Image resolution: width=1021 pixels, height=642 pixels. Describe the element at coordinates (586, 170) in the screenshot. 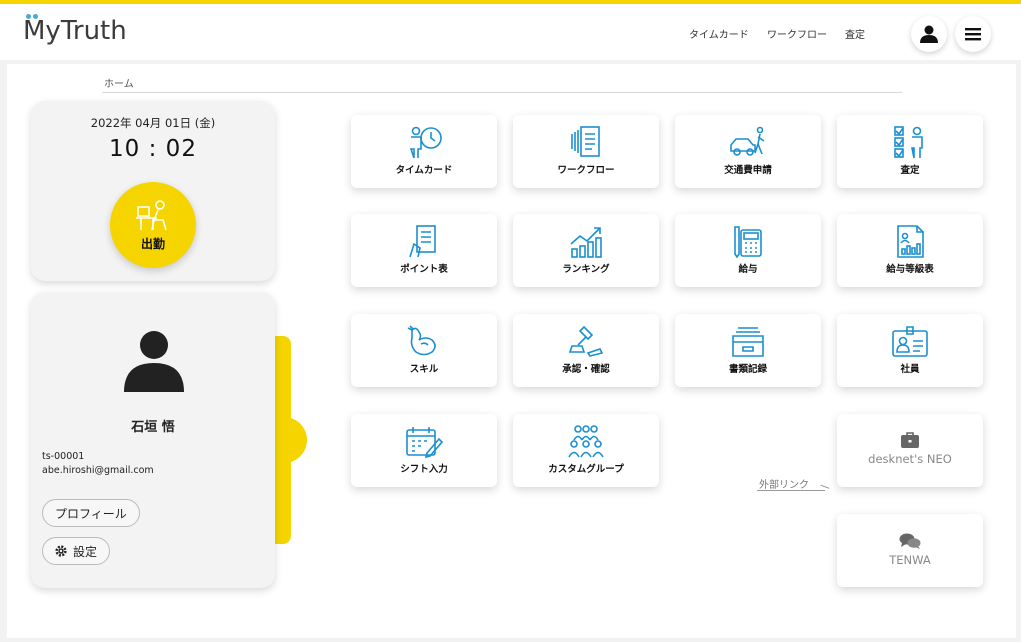

I see `tile-label: ワークフロー` at that location.